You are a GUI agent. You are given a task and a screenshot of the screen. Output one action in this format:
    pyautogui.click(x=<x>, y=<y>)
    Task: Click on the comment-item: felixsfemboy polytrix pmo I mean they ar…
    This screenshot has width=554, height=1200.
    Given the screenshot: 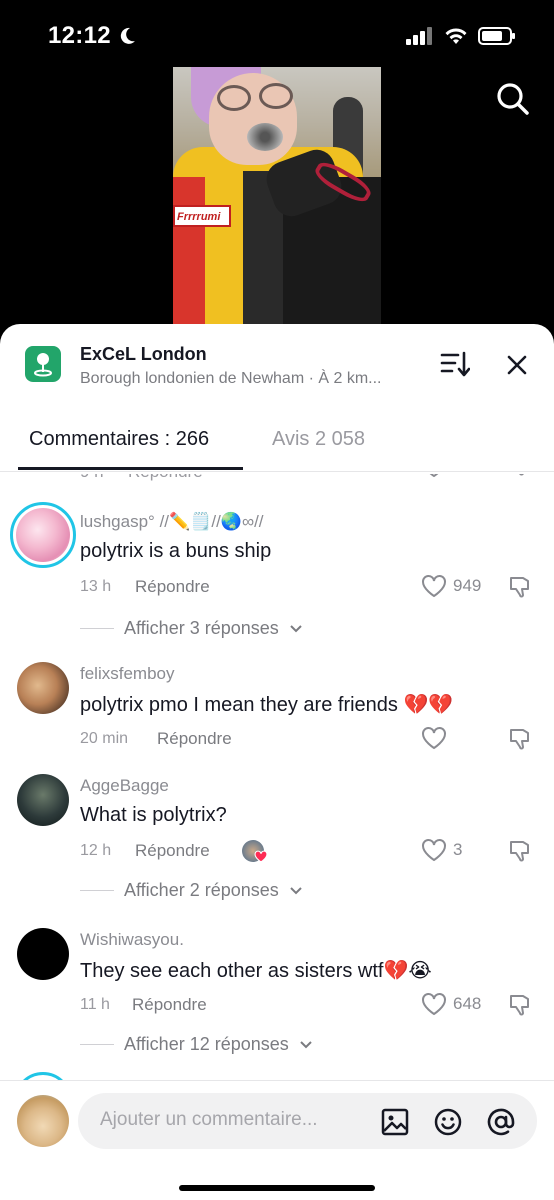 What is the action you would take?
    pyautogui.click(x=277, y=710)
    